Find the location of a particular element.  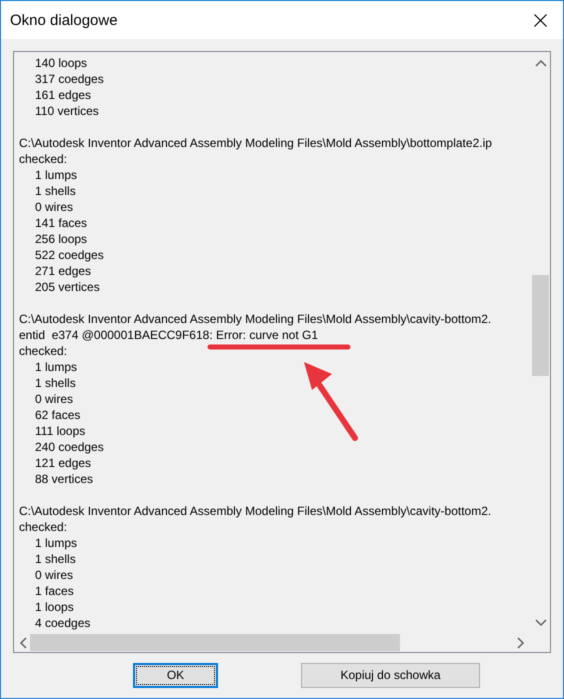

log-line: 4 coedges is located at coordinates (62, 623).